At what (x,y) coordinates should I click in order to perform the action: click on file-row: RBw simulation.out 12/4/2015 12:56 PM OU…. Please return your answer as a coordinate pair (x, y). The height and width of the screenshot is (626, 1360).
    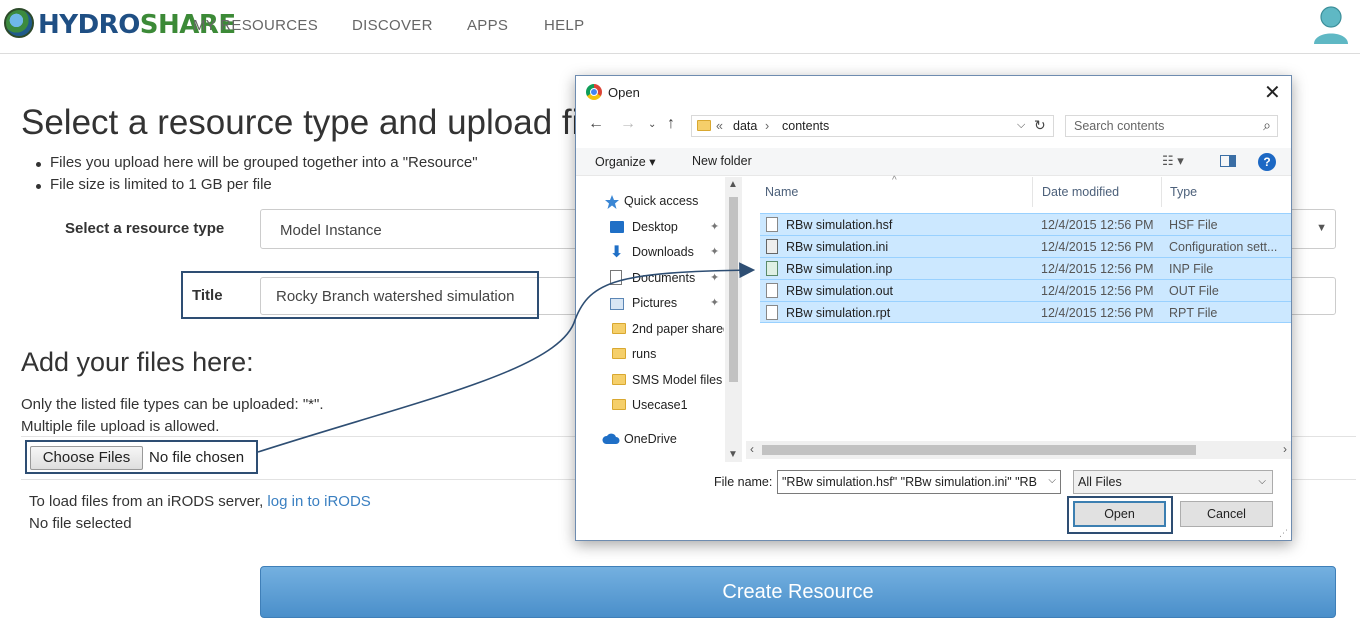
    Looking at the image, I should click on (1025, 290).